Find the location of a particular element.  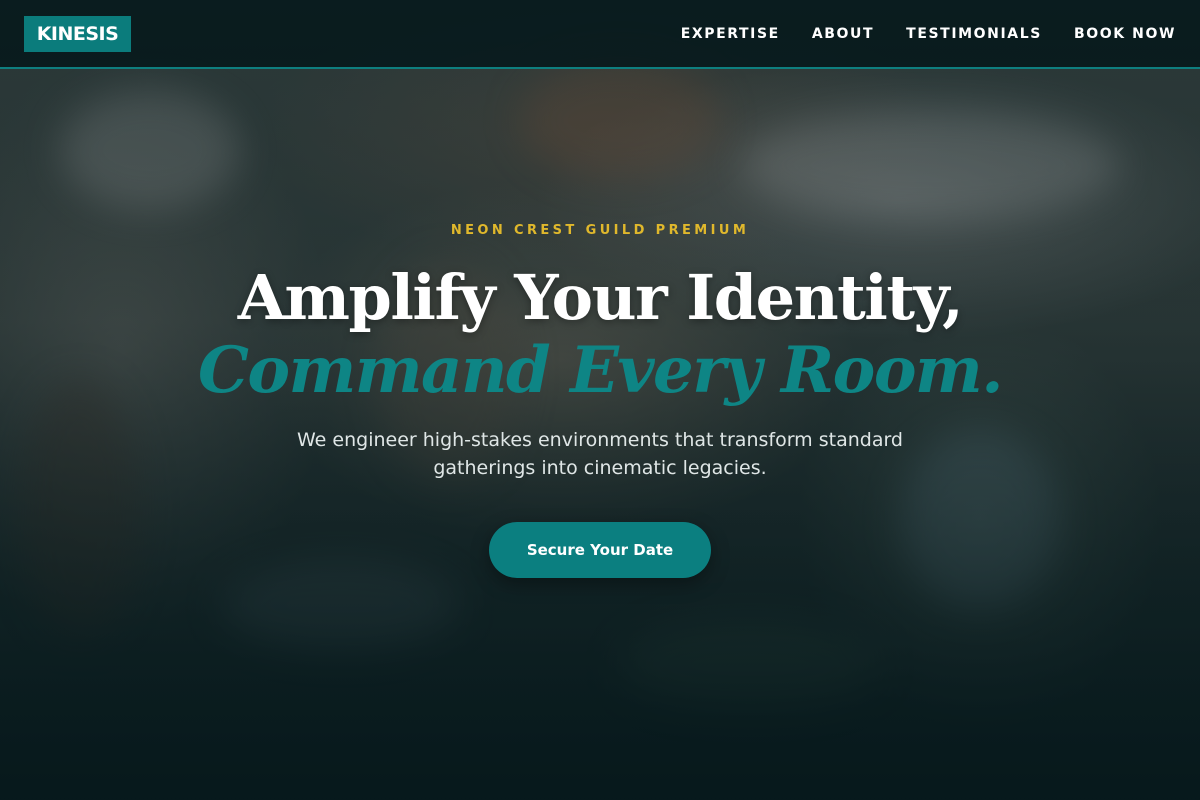

hero-eyebrow: NEON CREST GUILD PREMIUM is located at coordinates (600, 230).